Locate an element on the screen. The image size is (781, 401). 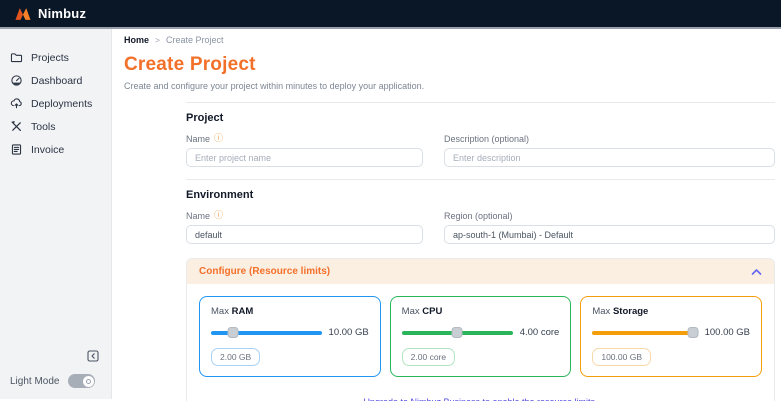
max-ram-current-value: 2.00 GB is located at coordinates (236, 357).